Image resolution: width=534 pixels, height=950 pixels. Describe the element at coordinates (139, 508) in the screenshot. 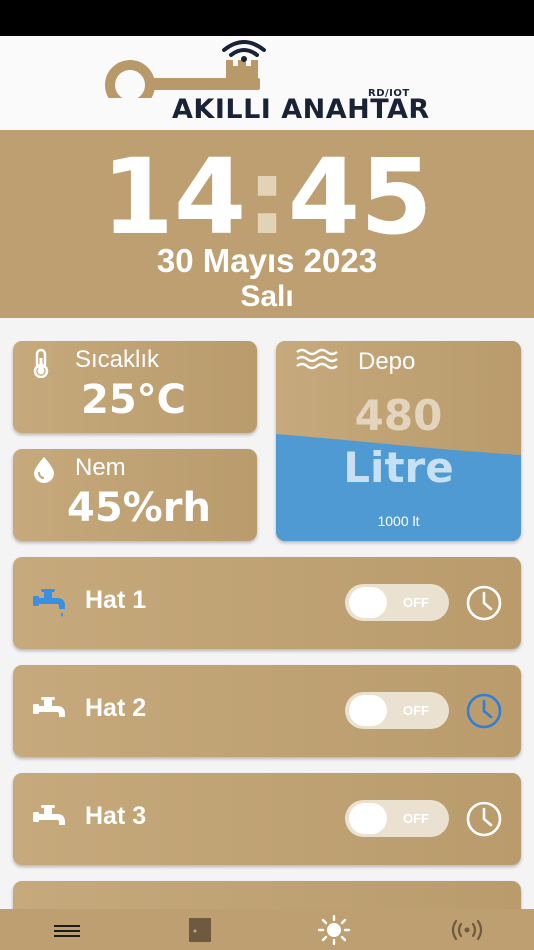

I see `humidity-value: 45%rh` at that location.